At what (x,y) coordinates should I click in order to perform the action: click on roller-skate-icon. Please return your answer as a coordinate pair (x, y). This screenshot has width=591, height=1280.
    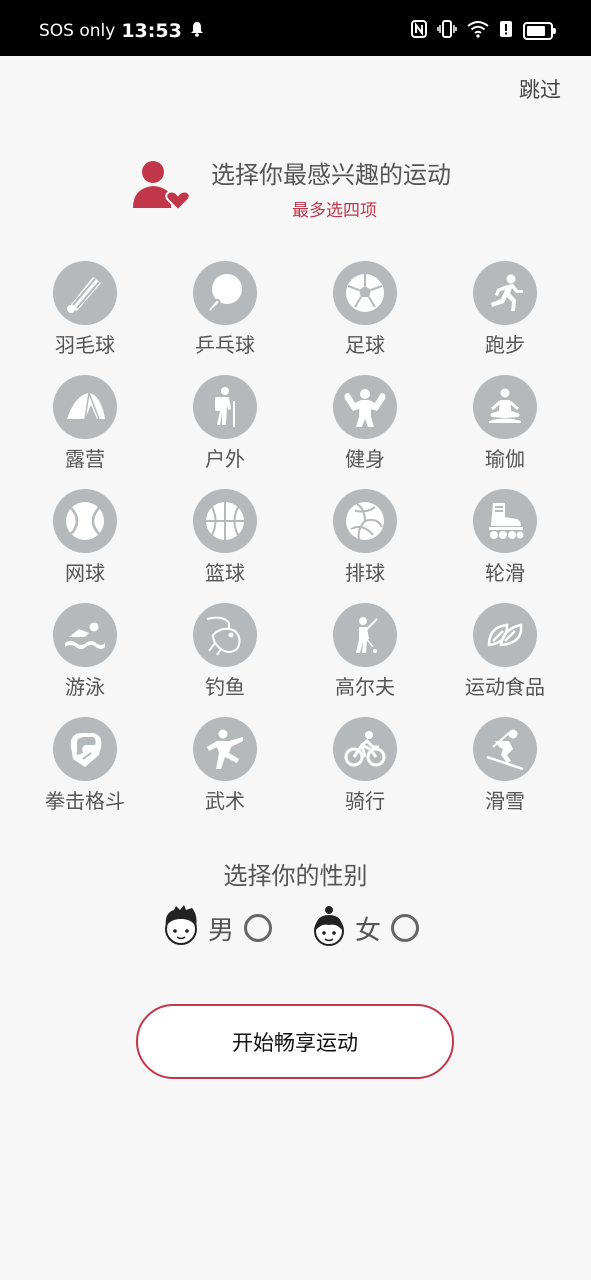
    Looking at the image, I should click on (505, 521).